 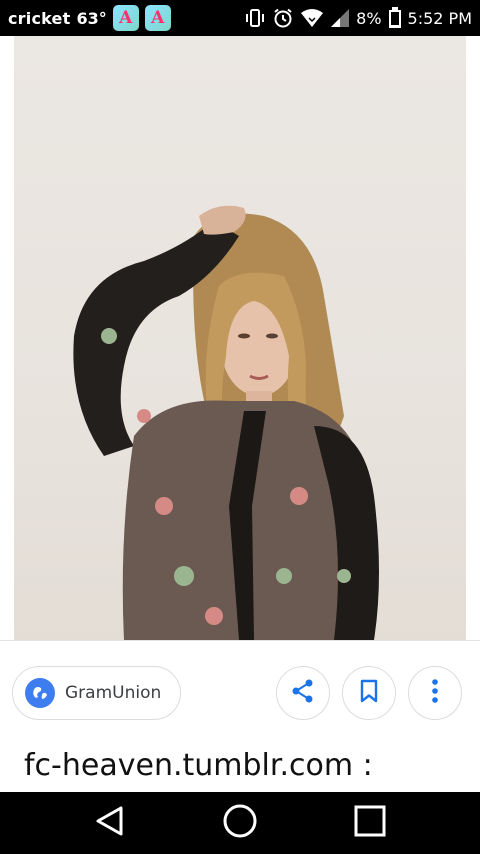 I want to click on source-name: GramUnion, so click(x=113, y=693).